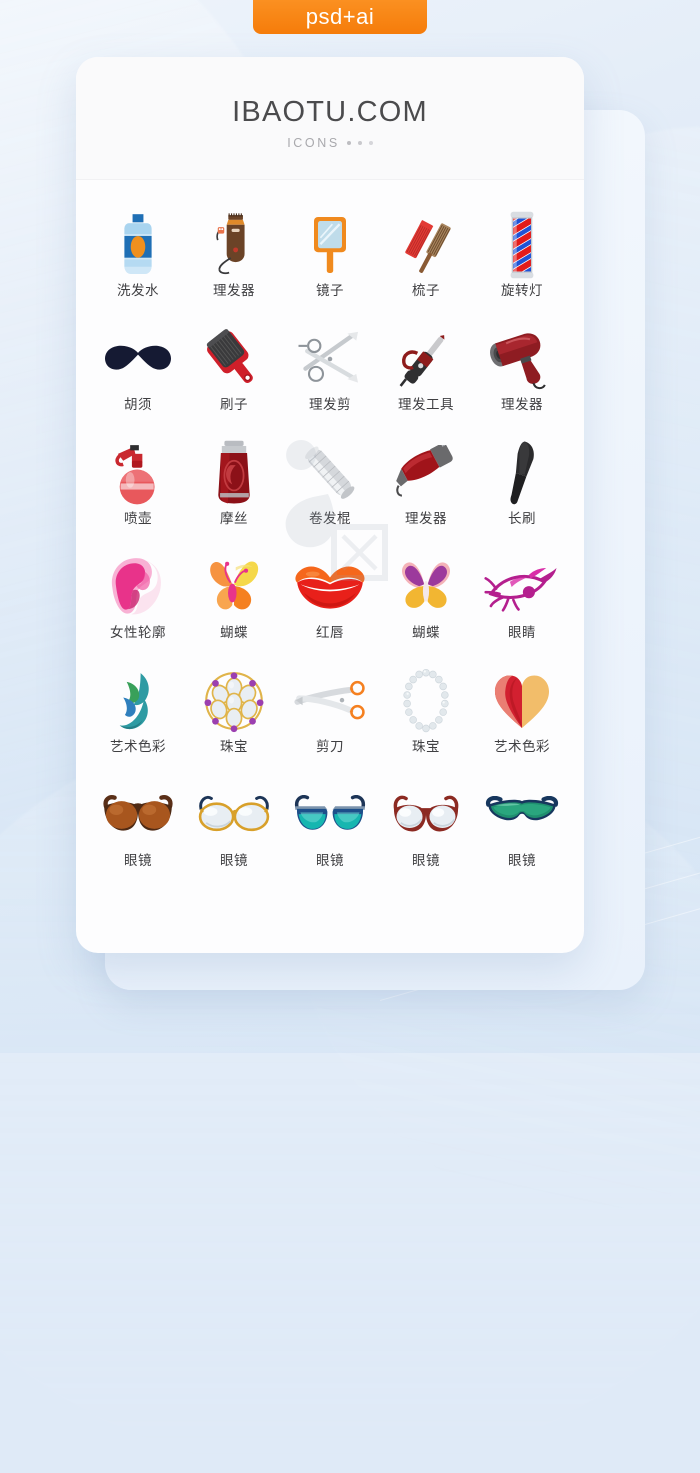 Image resolution: width=700 pixels, height=1473 pixels. I want to click on butterfly-warm-icon, so click(234, 587).